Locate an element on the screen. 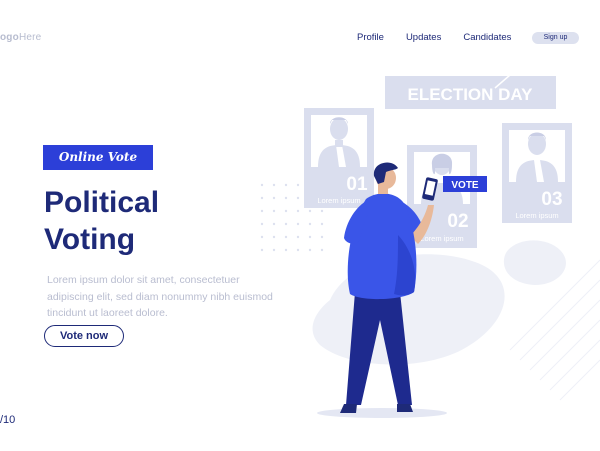  card-01-caption: Lorem ipsum is located at coordinates (338, 200).